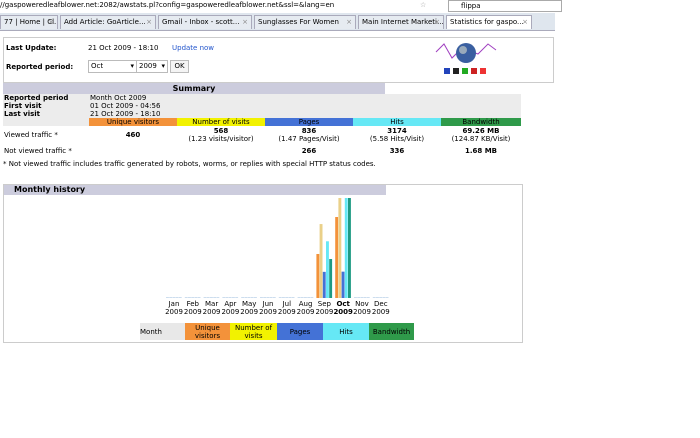 The width and height of the screenshot is (700, 438). Describe the element at coordinates (230, 304) in the screenshot. I see `month-name: Apr` at that location.